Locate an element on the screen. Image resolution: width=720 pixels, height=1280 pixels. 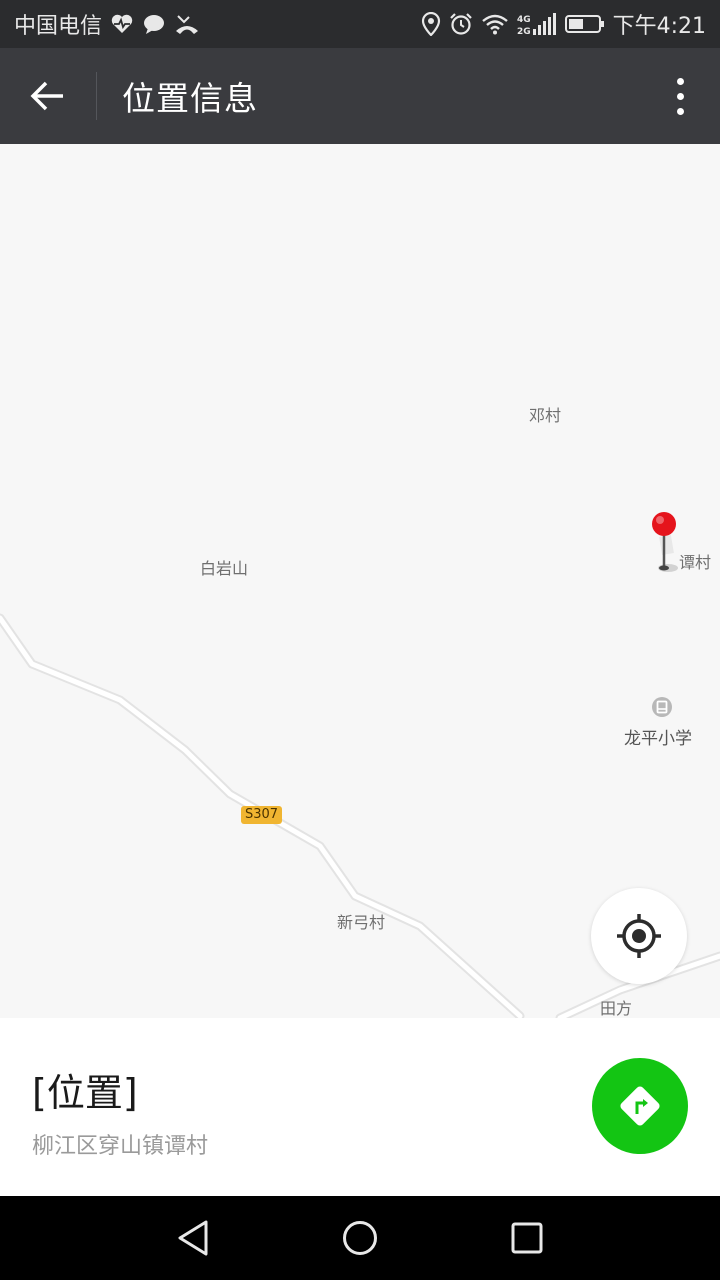
map-label-dengcun: 邓村 is located at coordinates (545, 415).